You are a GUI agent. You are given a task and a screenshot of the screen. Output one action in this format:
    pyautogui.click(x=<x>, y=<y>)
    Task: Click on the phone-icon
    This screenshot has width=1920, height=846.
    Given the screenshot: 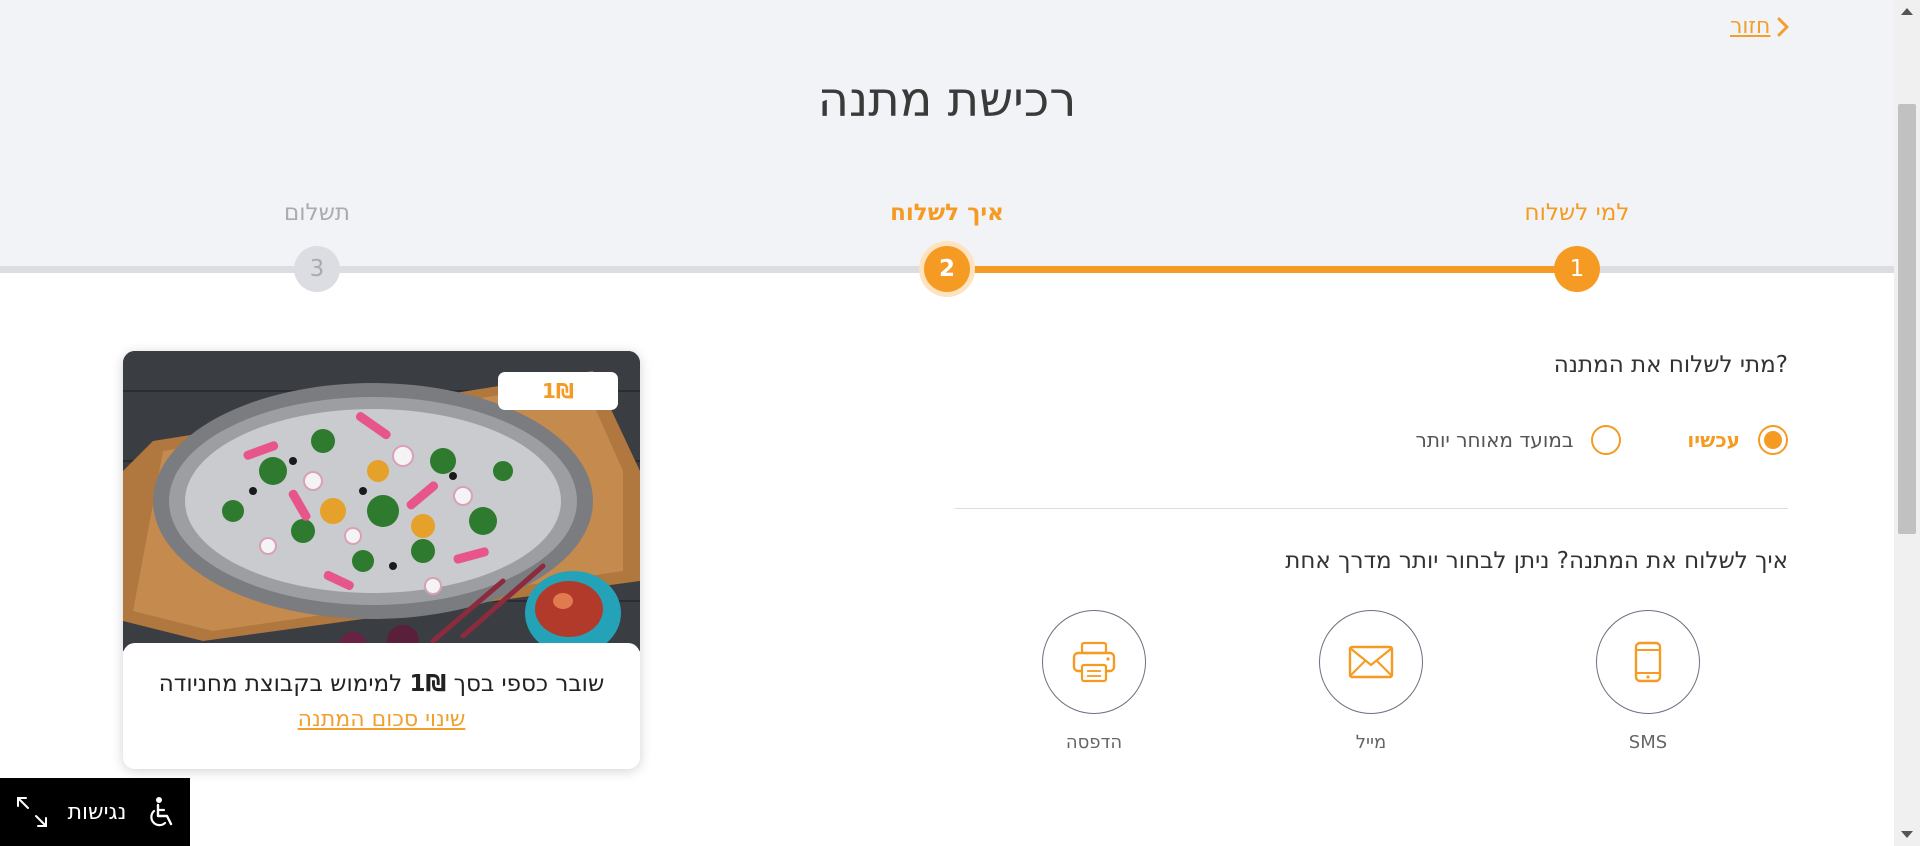 What is the action you would take?
    pyautogui.click(x=1648, y=662)
    